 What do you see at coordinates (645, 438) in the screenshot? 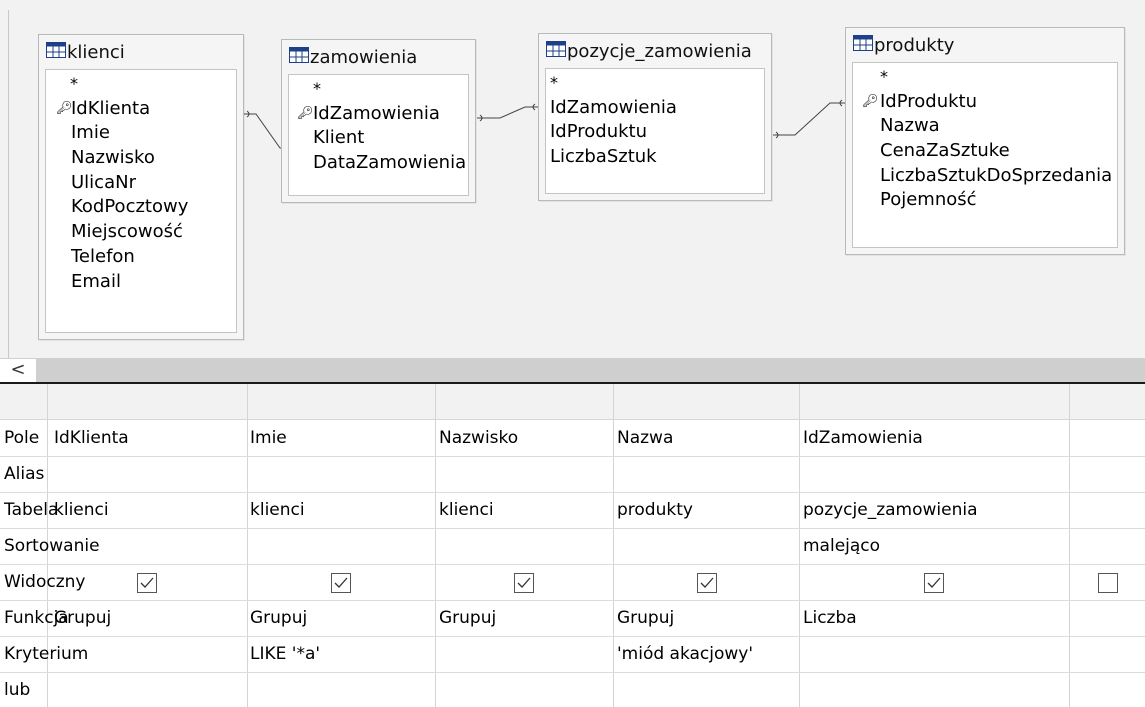
I see `cell-pole: Nazwa` at bounding box center [645, 438].